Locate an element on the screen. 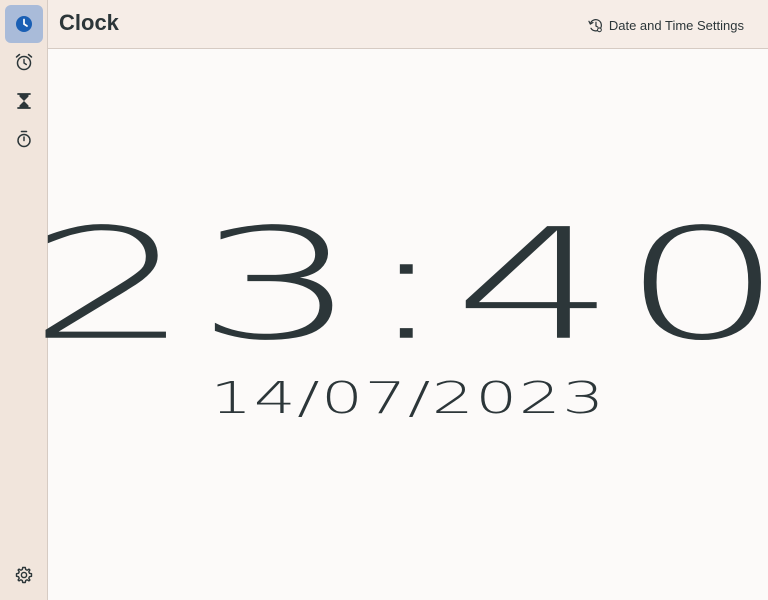 Image resolution: width=768 pixels, height=600 pixels. alarm-icon is located at coordinates (24, 62).